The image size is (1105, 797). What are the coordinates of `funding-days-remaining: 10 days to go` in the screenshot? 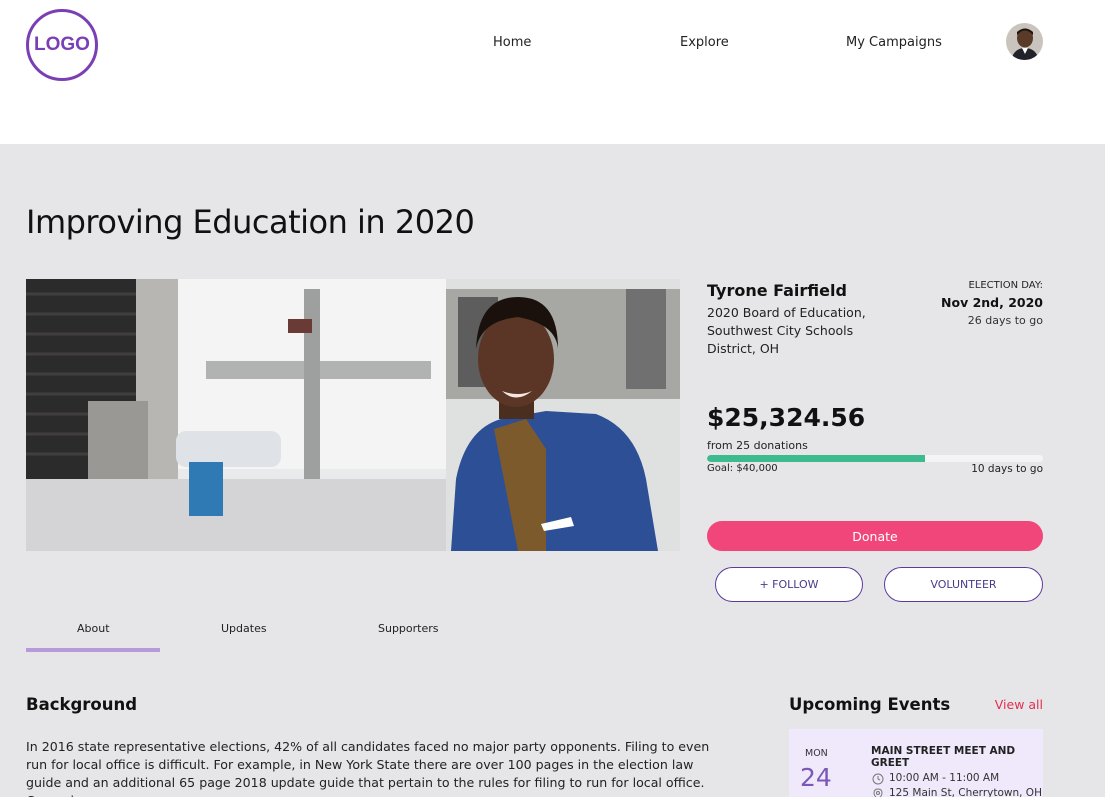 It's located at (1007, 469).